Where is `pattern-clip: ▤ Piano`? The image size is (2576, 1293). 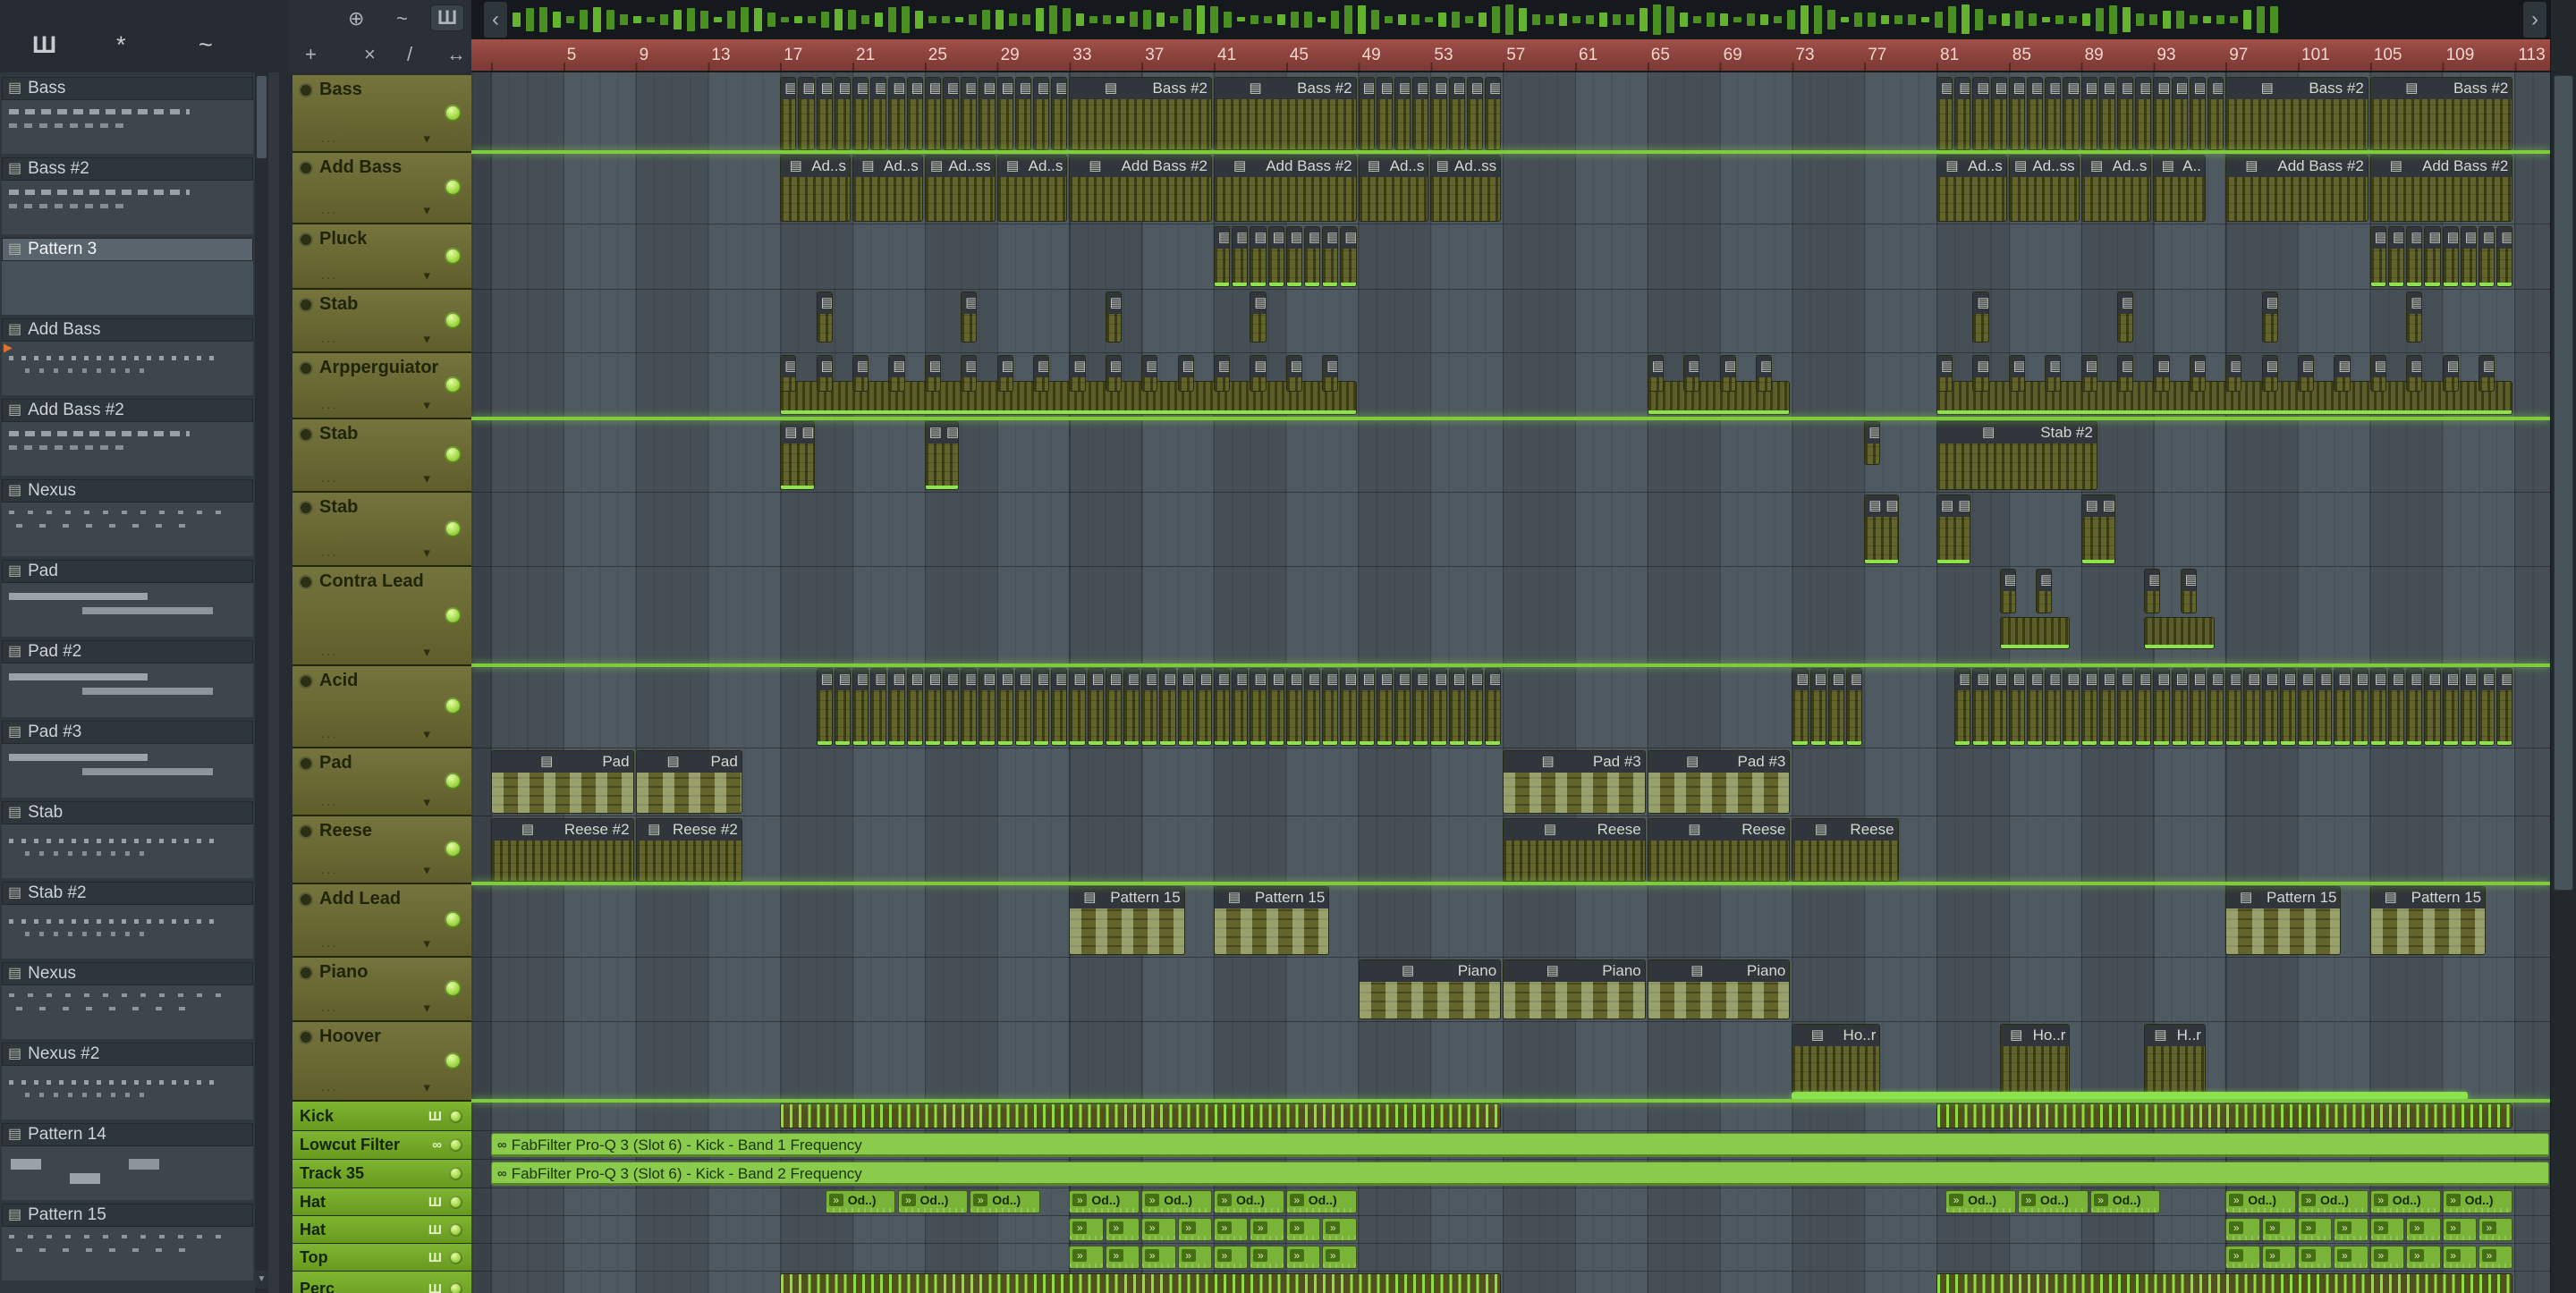 pattern-clip: ▤ Piano is located at coordinates (1719, 989).